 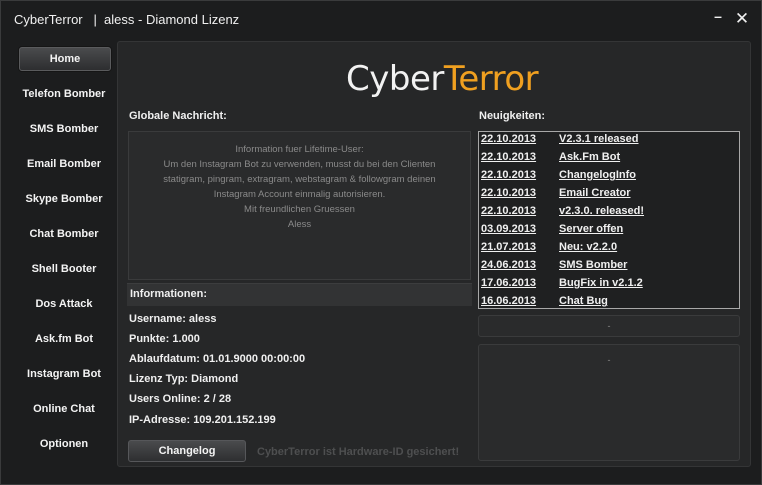 What do you see at coordinates (597, 175) in the screenshot?
I see `news-title: ChangelogInfo` at bounding box center [597, 175].